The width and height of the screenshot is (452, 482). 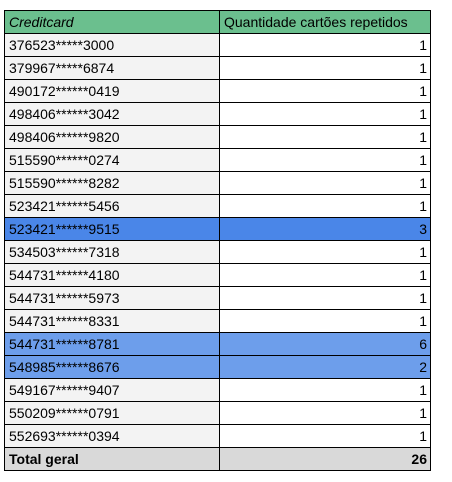 What do you see at coordinates (325, 229) in the screenshot?
I see `cell-count: 3` at bounding box center [325, 229].